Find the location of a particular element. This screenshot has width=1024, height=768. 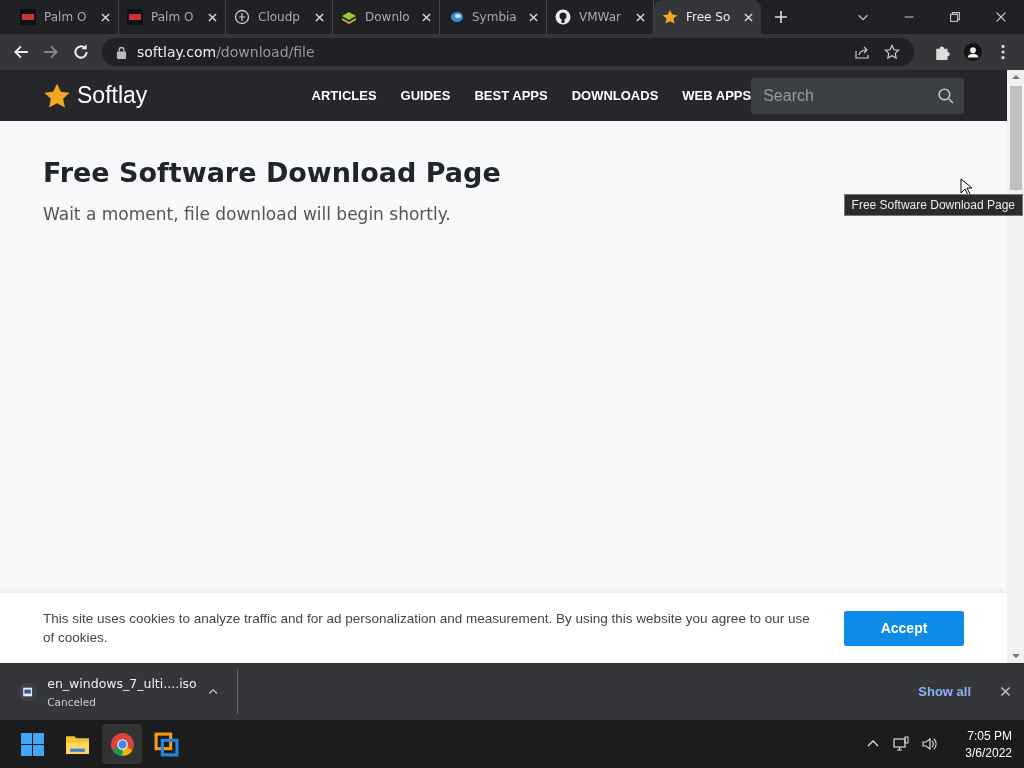

accept-button: Accept is located at coordinates (904, 628).